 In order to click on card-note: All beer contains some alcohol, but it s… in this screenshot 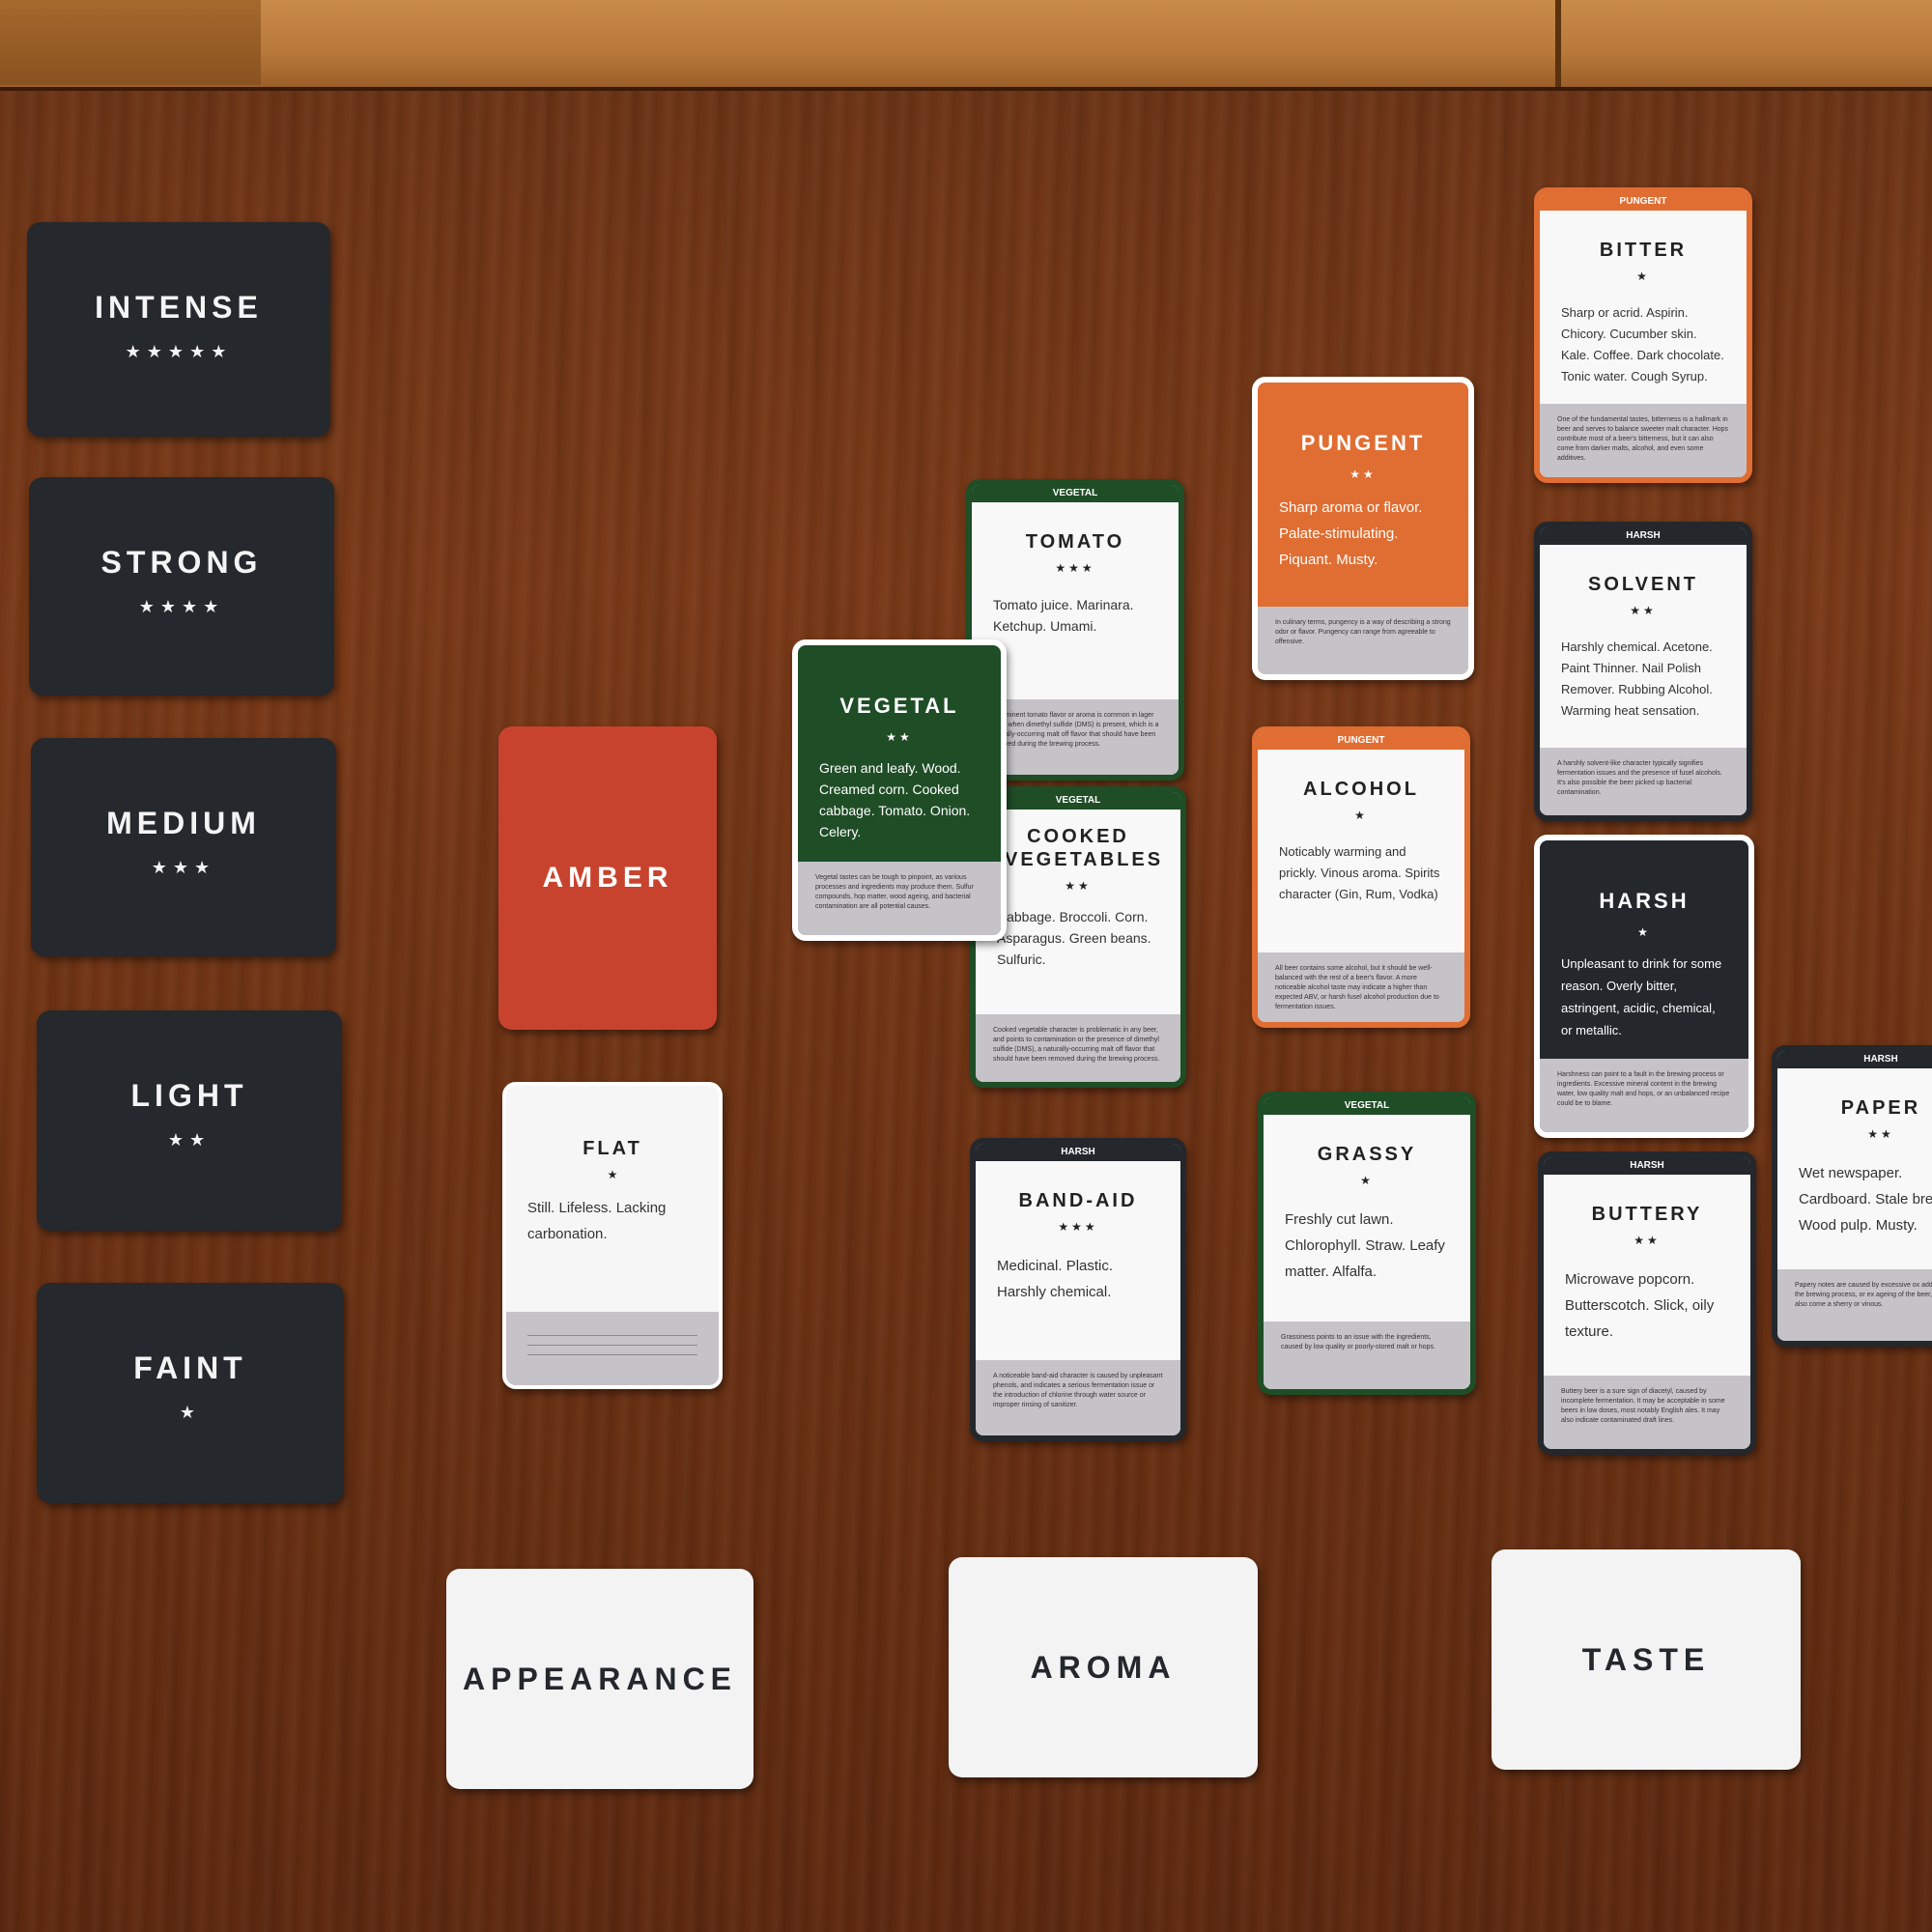, I will do `click(1361, 987)`.